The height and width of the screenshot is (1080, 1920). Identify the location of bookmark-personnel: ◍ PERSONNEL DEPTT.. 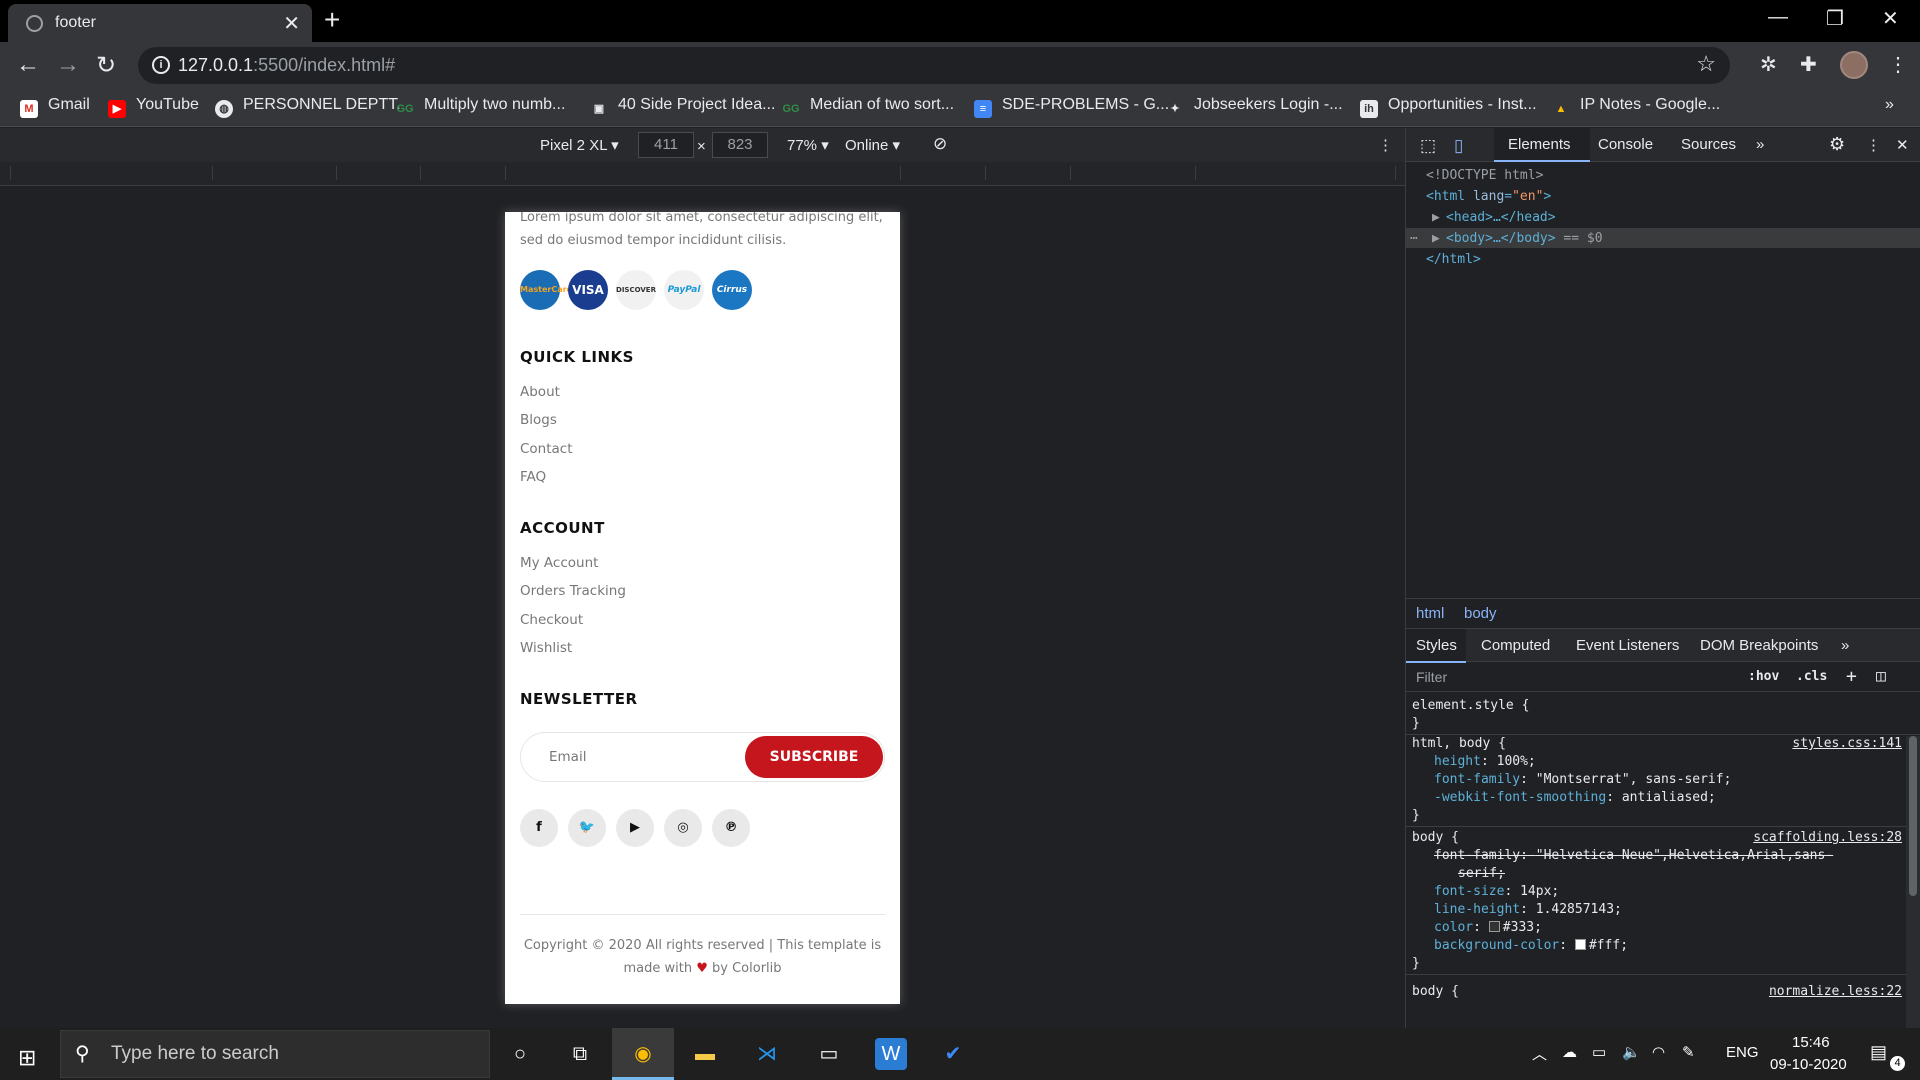
(308, 107).